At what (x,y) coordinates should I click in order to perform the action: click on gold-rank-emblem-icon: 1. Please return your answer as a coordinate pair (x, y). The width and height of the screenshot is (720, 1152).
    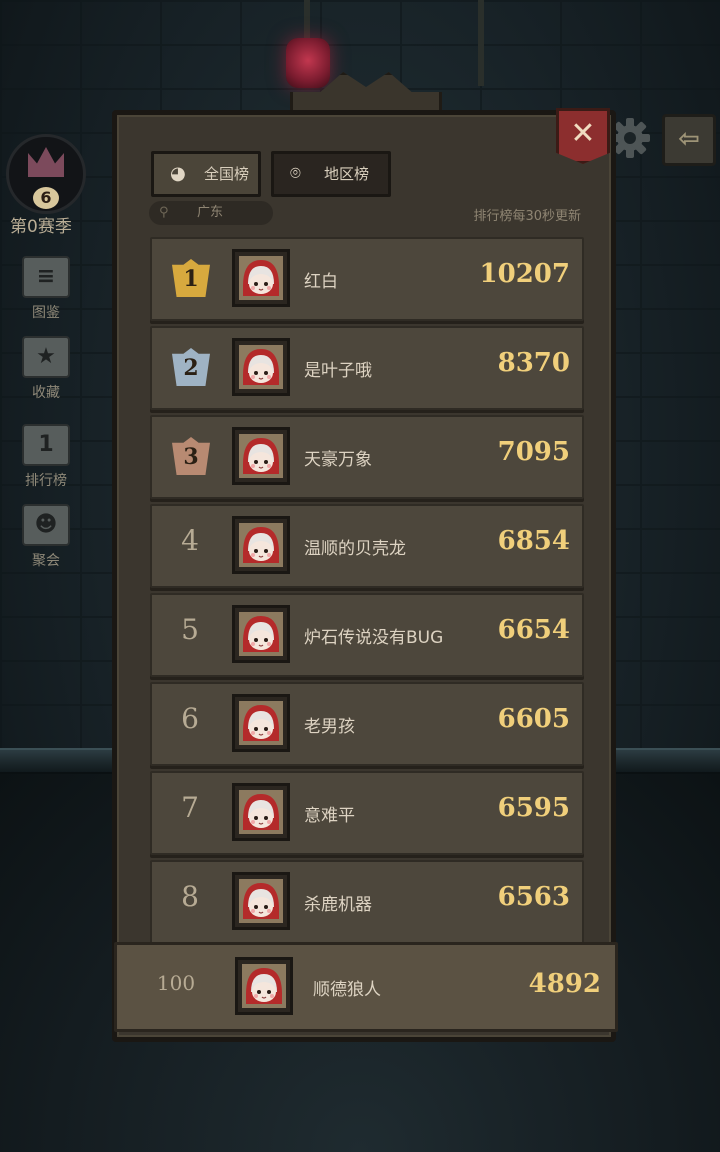
    Looking at the image, I should click on (191, 278).